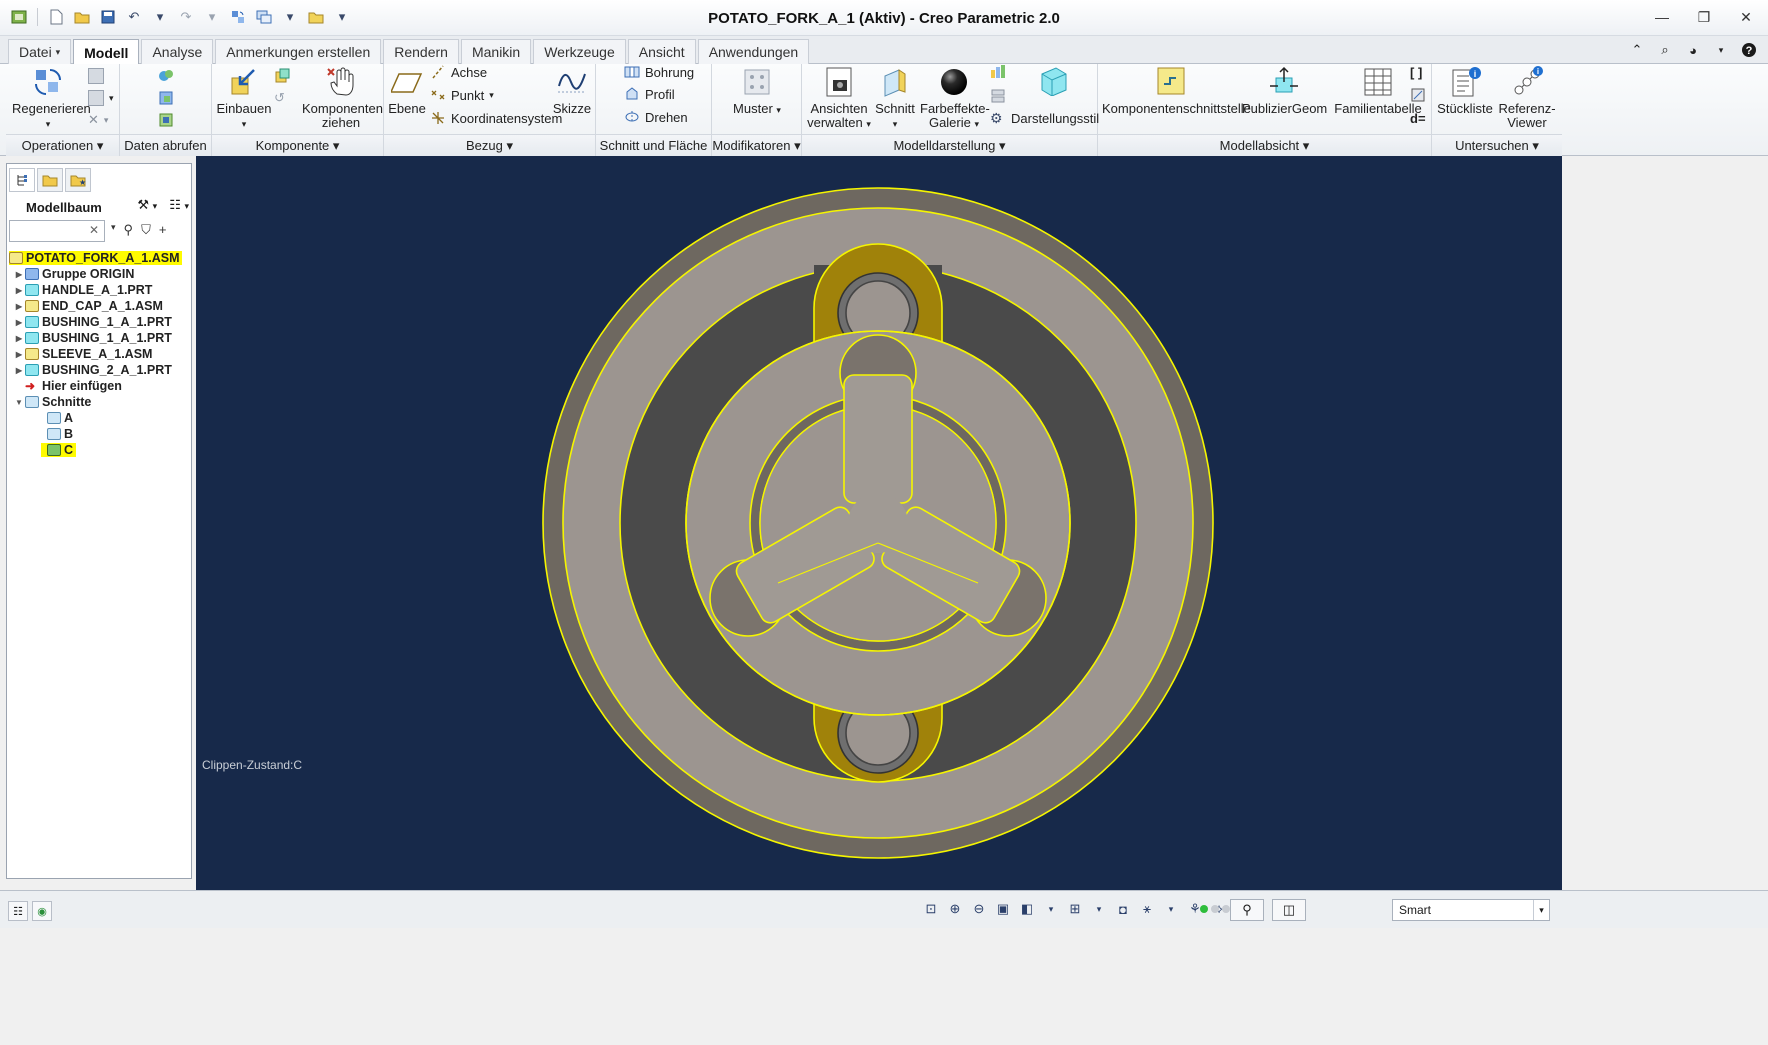 The image size is (1768, 1045). What do you see at coordinates (1541, 910) in the screenshot?
I see `filter-dropdown-icon: ▾` at bounding box center [1541, 910].